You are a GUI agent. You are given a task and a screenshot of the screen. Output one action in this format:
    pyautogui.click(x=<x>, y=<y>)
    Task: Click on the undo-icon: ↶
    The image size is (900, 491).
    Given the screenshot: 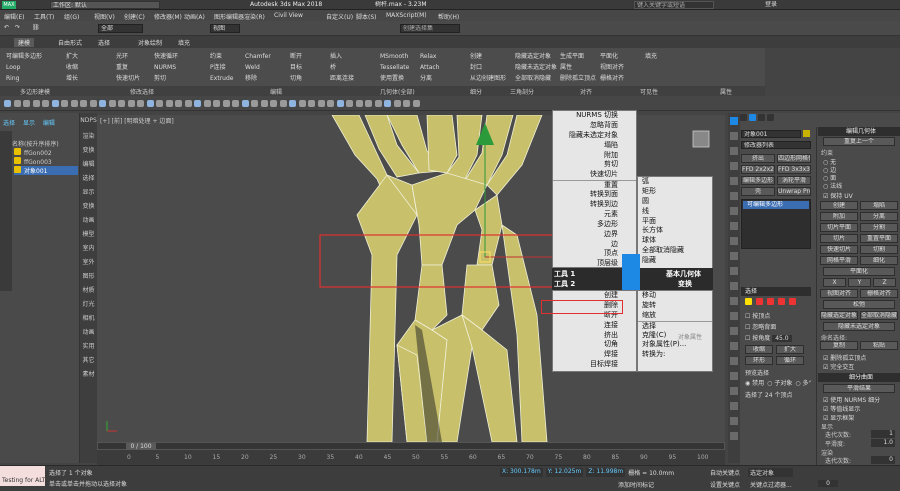 What is the action you would take?
    pyautogui.click(x=6, y=27)
    